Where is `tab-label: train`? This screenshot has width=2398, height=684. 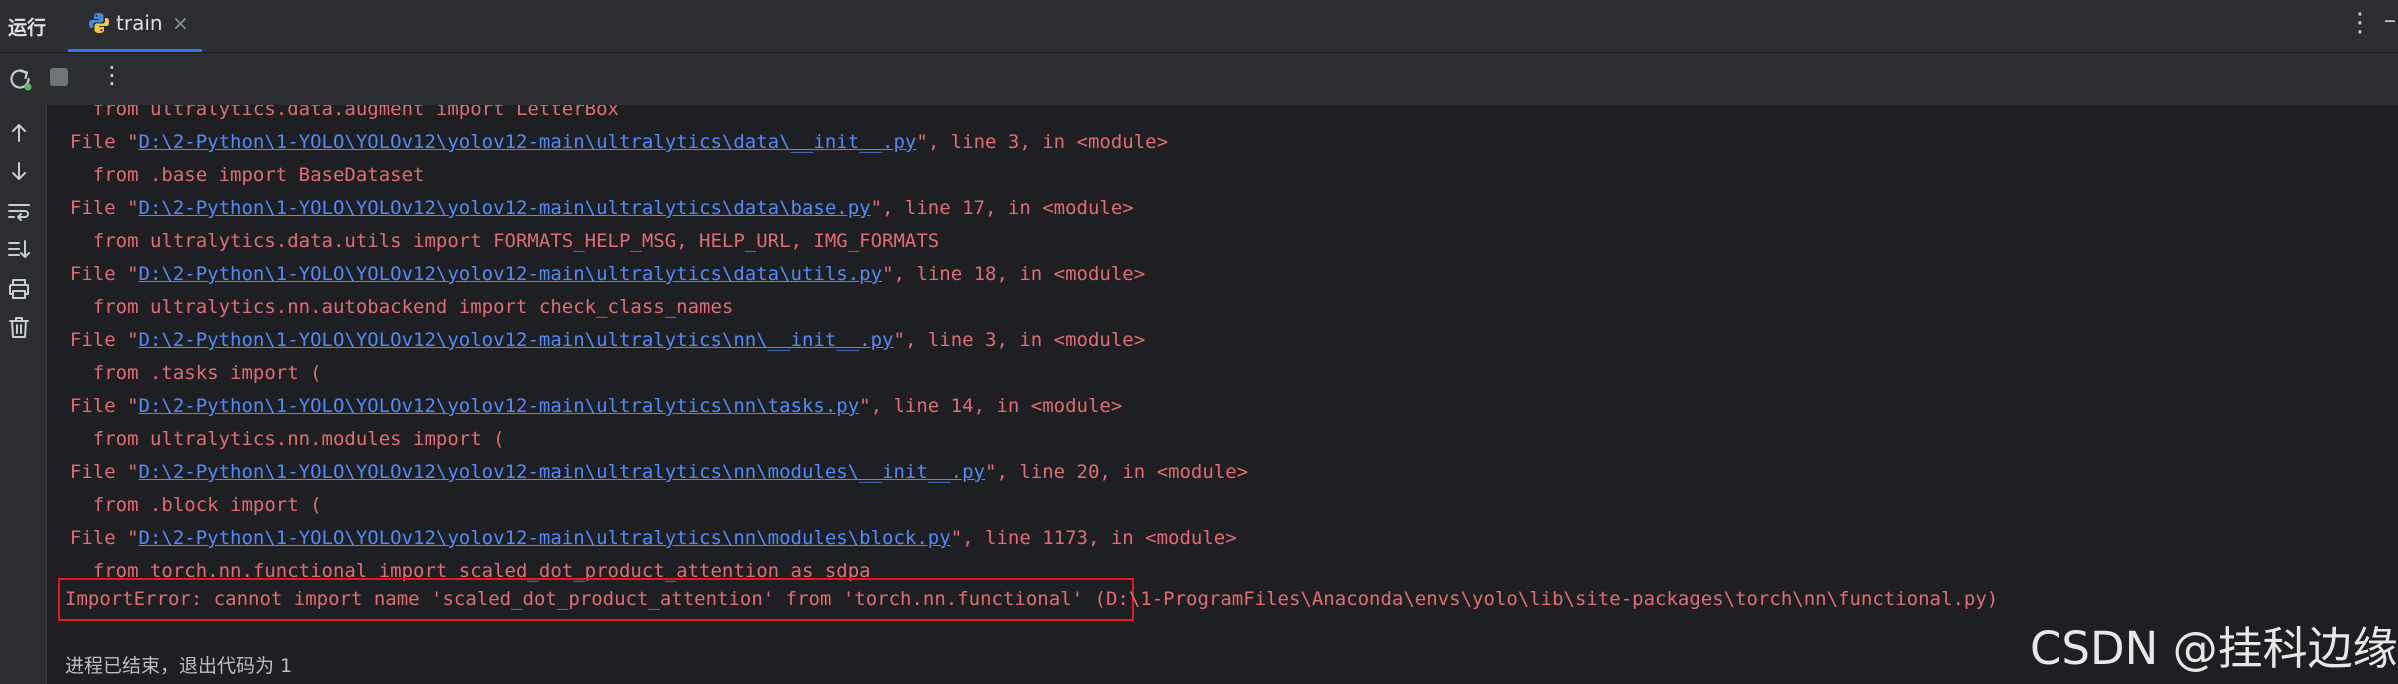 tab-label: train is located at coordinates (139, 23).